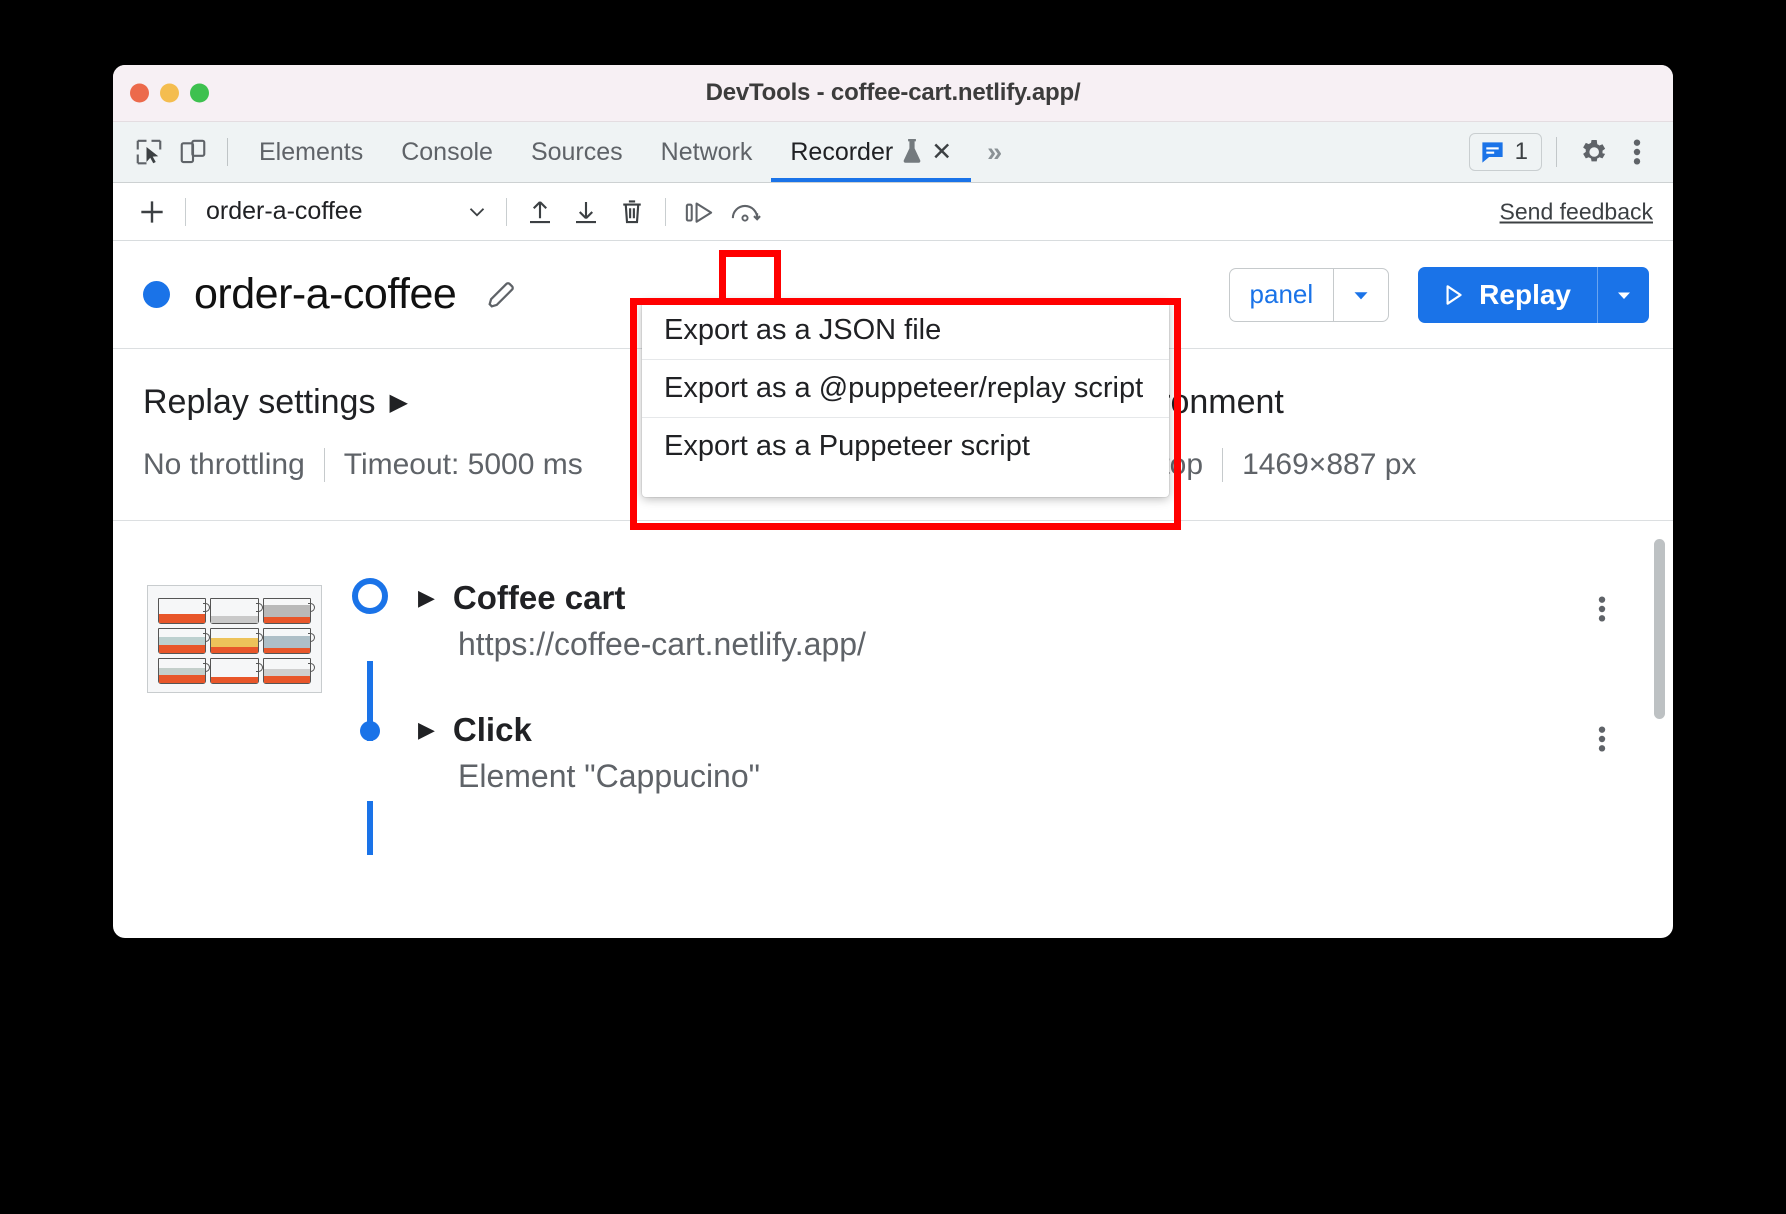  I want to click on replay-speed-icon, so click(745, 212).